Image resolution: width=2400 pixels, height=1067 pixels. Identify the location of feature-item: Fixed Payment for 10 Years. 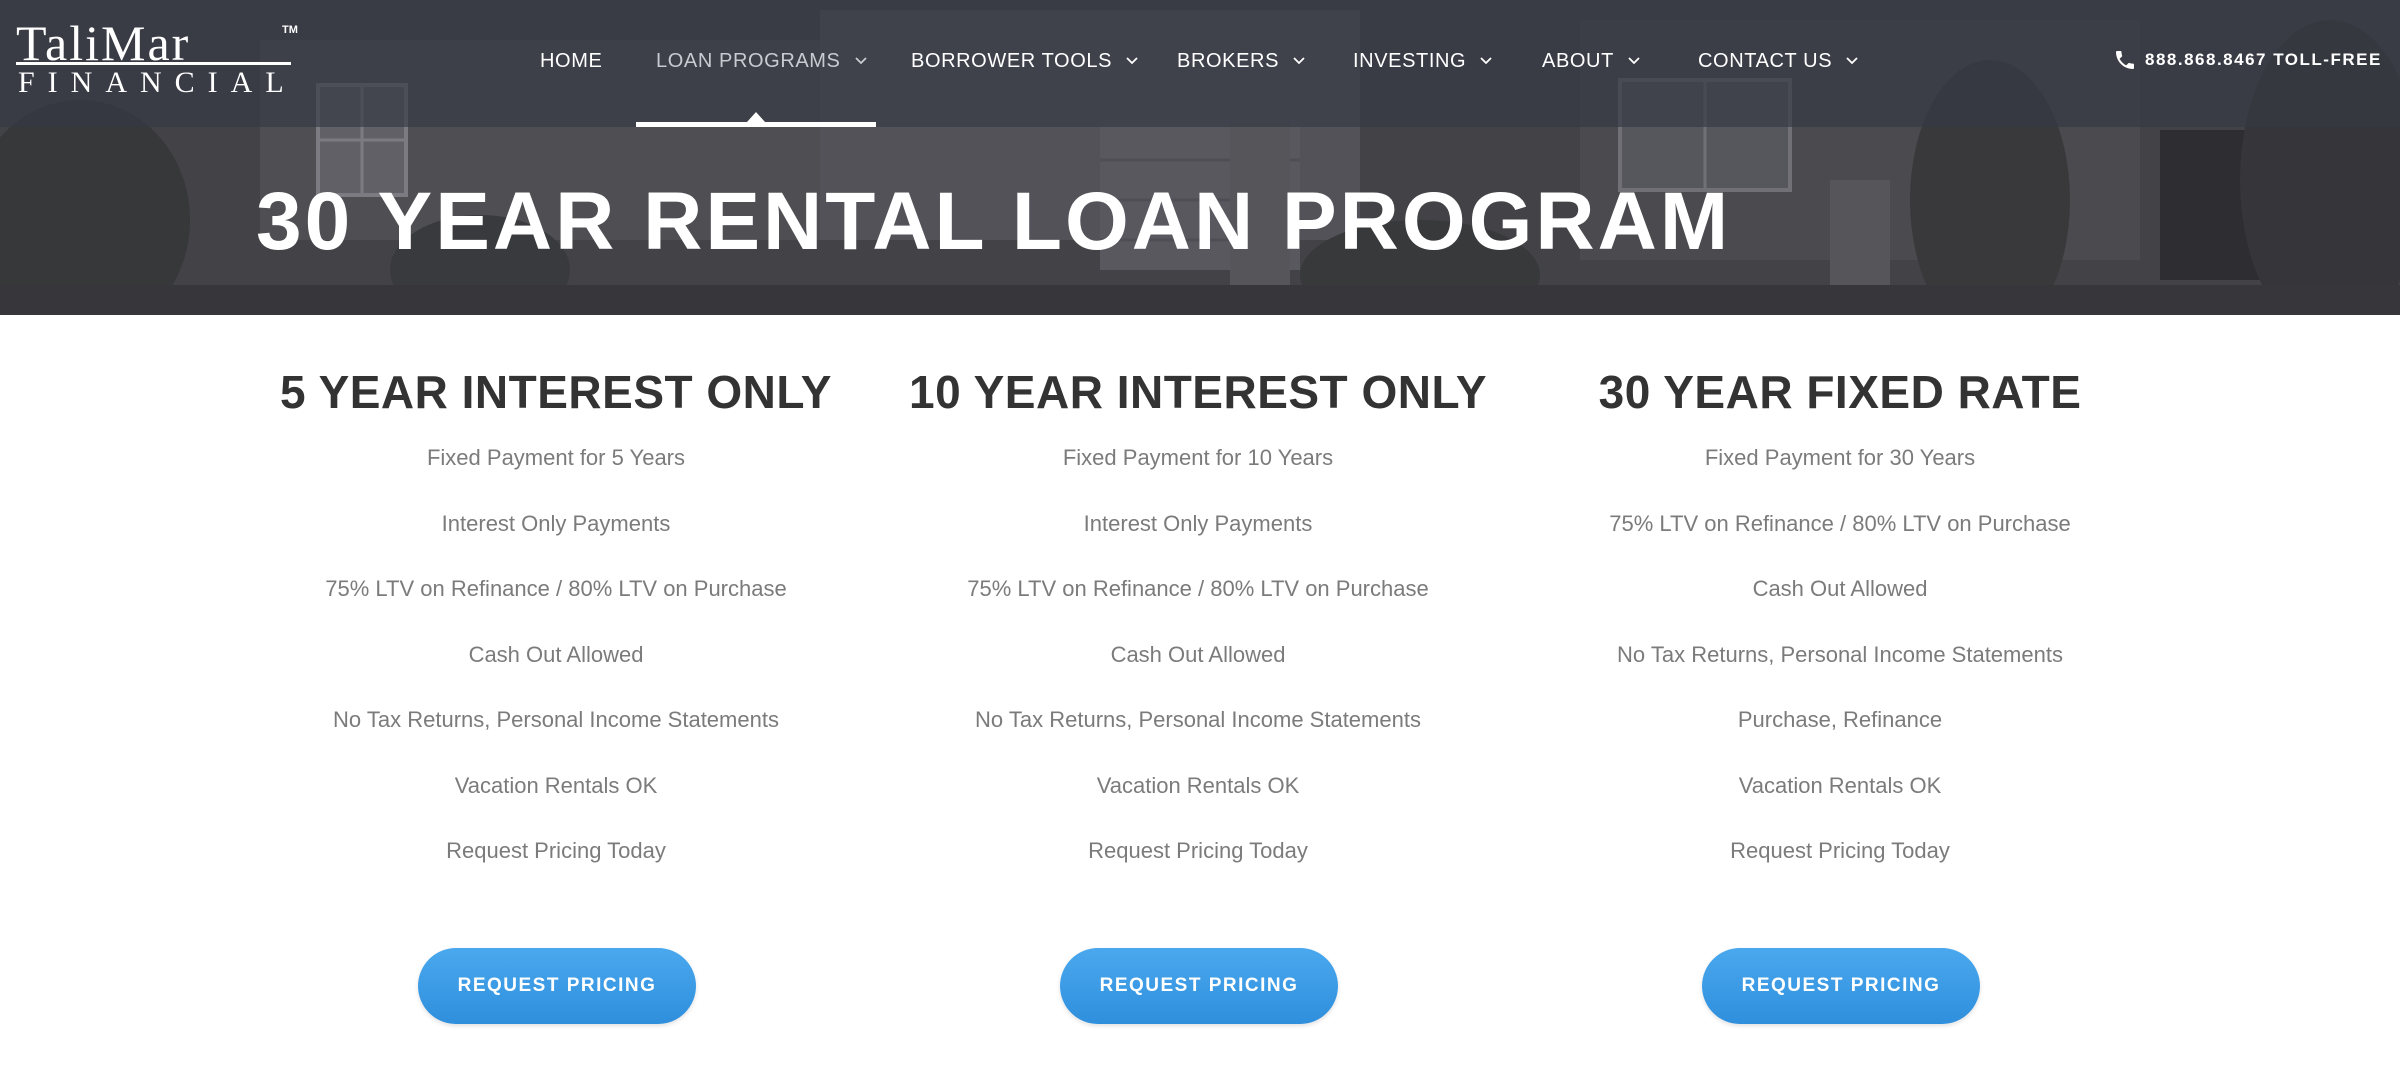
(1198, 457).